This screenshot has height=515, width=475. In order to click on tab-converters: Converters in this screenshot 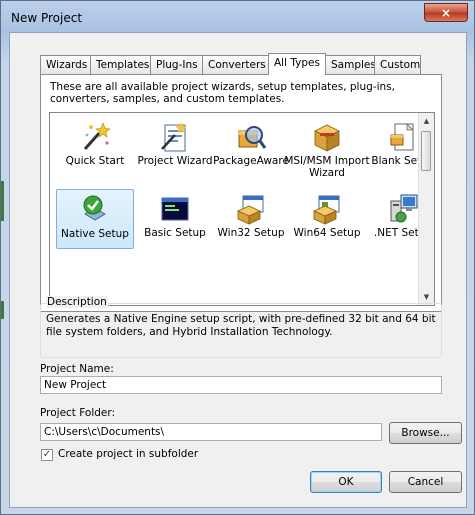, I will do `click(235, 64)`.